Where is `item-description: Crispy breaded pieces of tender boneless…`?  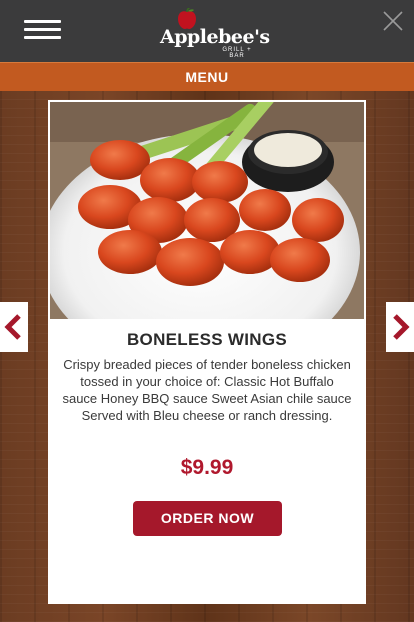
item-description: Crispy breaded pieces of tender boneless… is located at coordinates (207, 390).